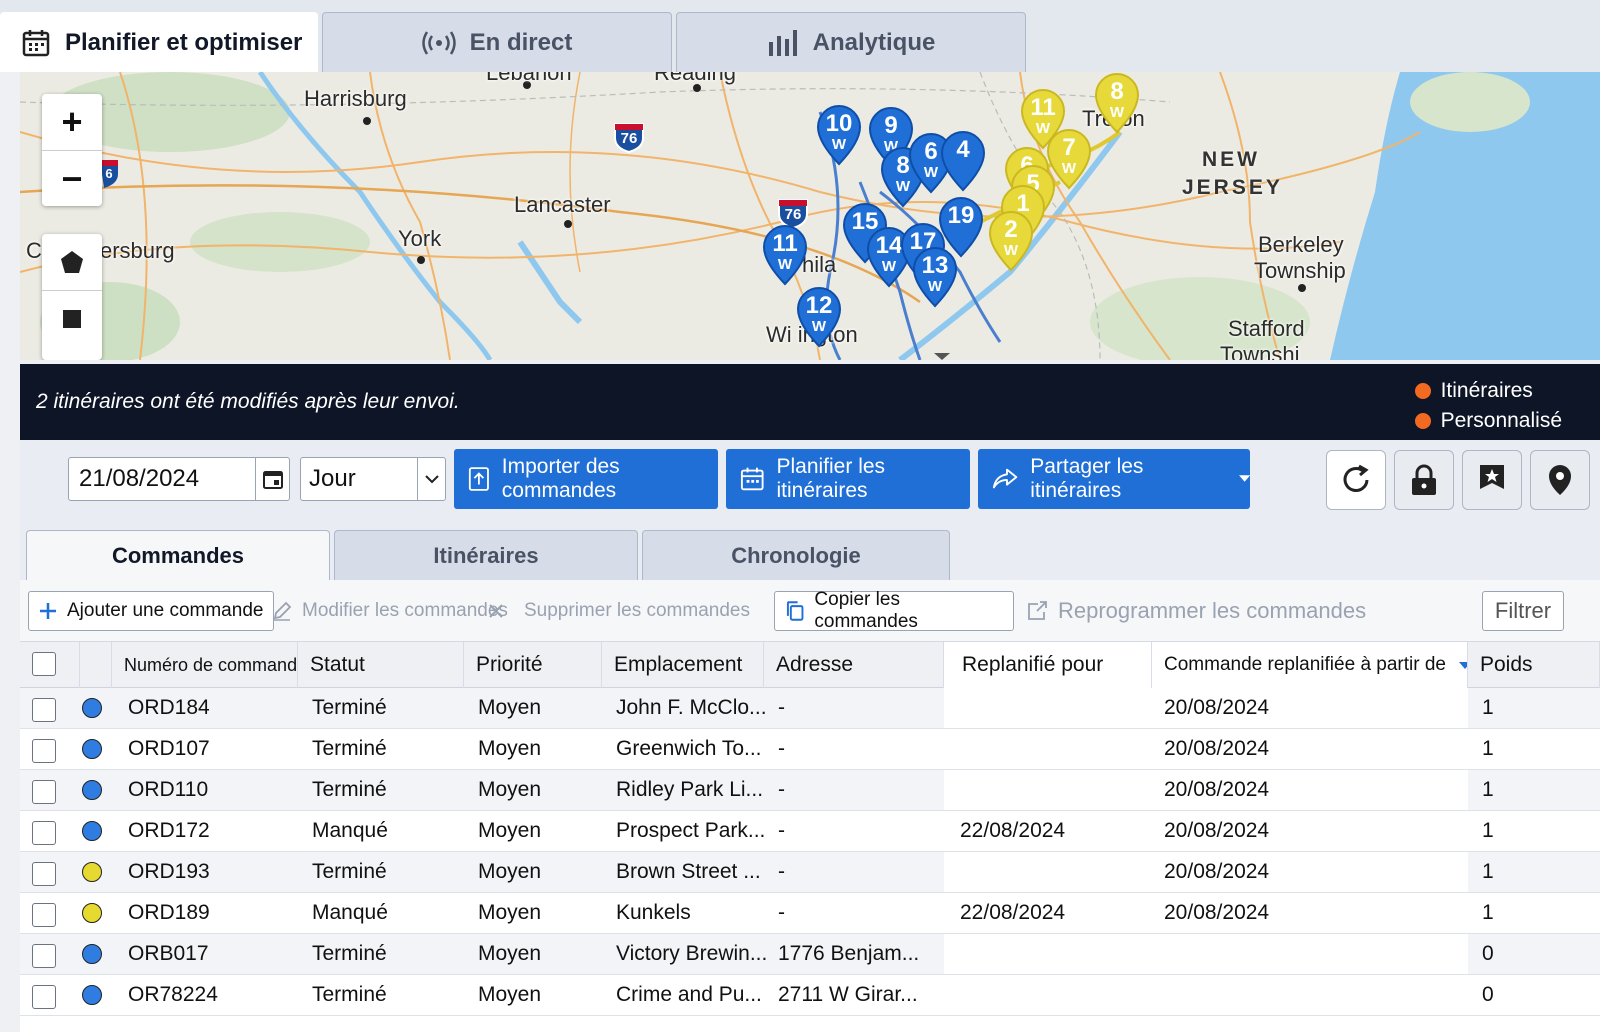 The image size is (1600, 1032). What do you see at coordinates (785, 255) in the screenshot?
I see `map-pin-blue: 11 W` at bounding box center [785, 255].